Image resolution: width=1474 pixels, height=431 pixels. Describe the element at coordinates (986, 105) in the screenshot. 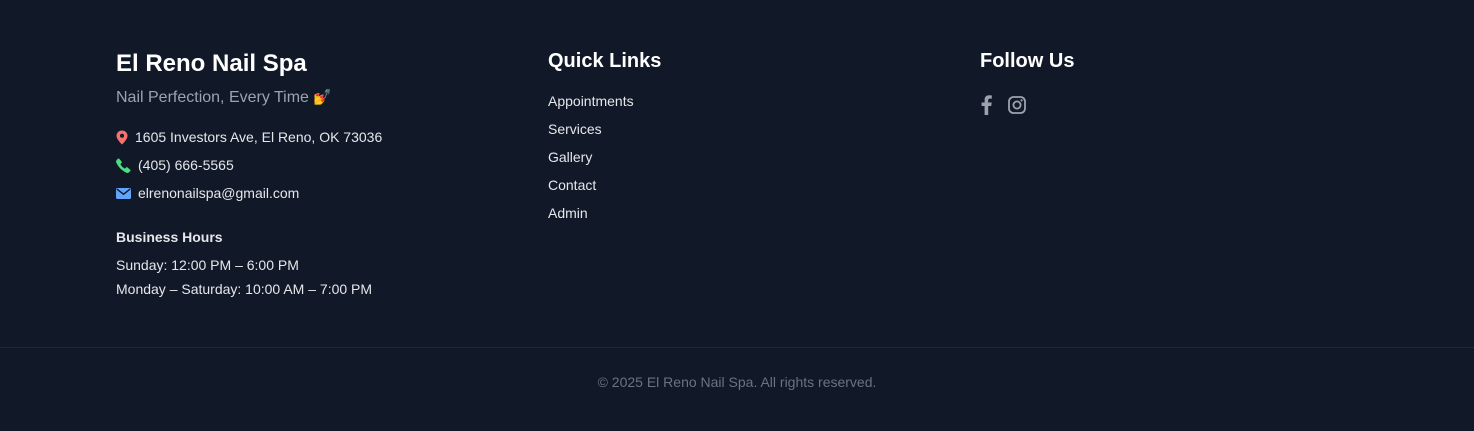

I see `facebook-icon` at that location.